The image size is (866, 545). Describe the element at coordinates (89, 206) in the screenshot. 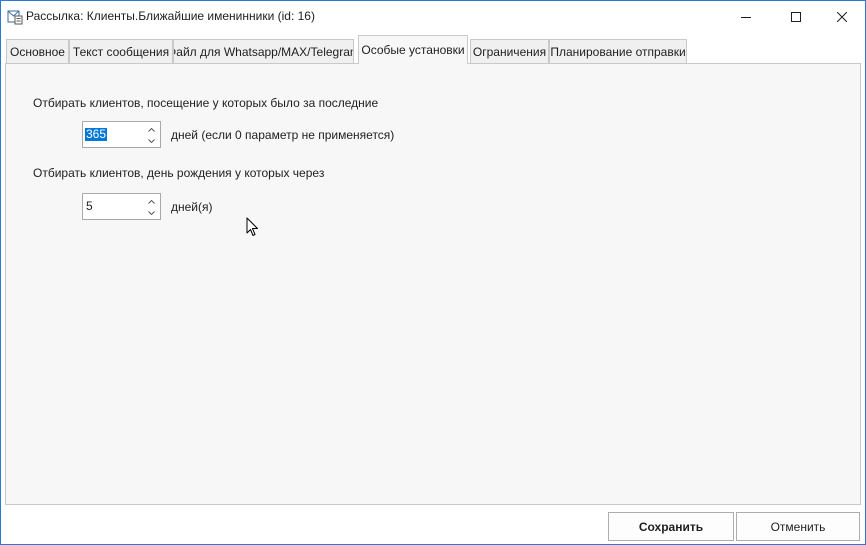

I see `birthday-days-value: 5` at that location.